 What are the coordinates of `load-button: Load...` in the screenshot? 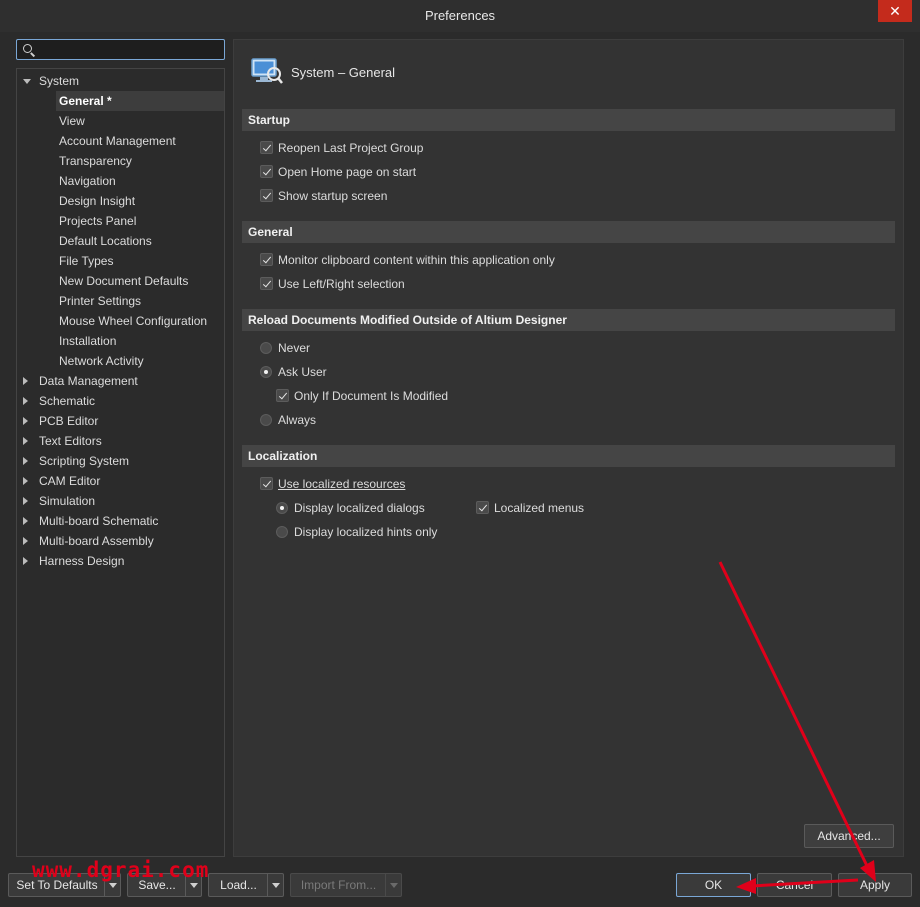 It's located at (246, 885).